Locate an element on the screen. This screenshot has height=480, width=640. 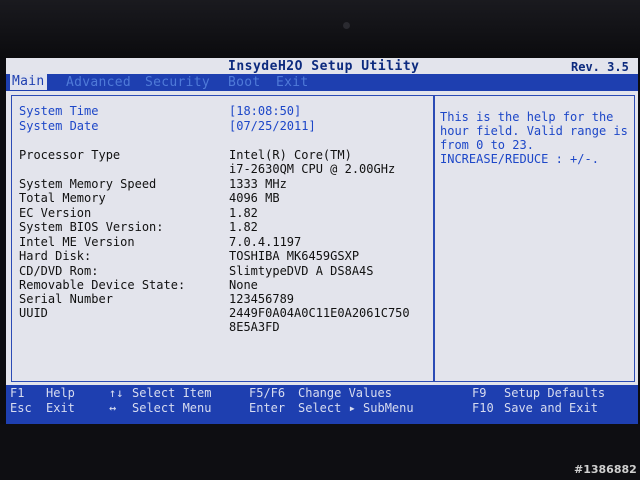
key-f1: F1 is located at coordinates (17, 393).